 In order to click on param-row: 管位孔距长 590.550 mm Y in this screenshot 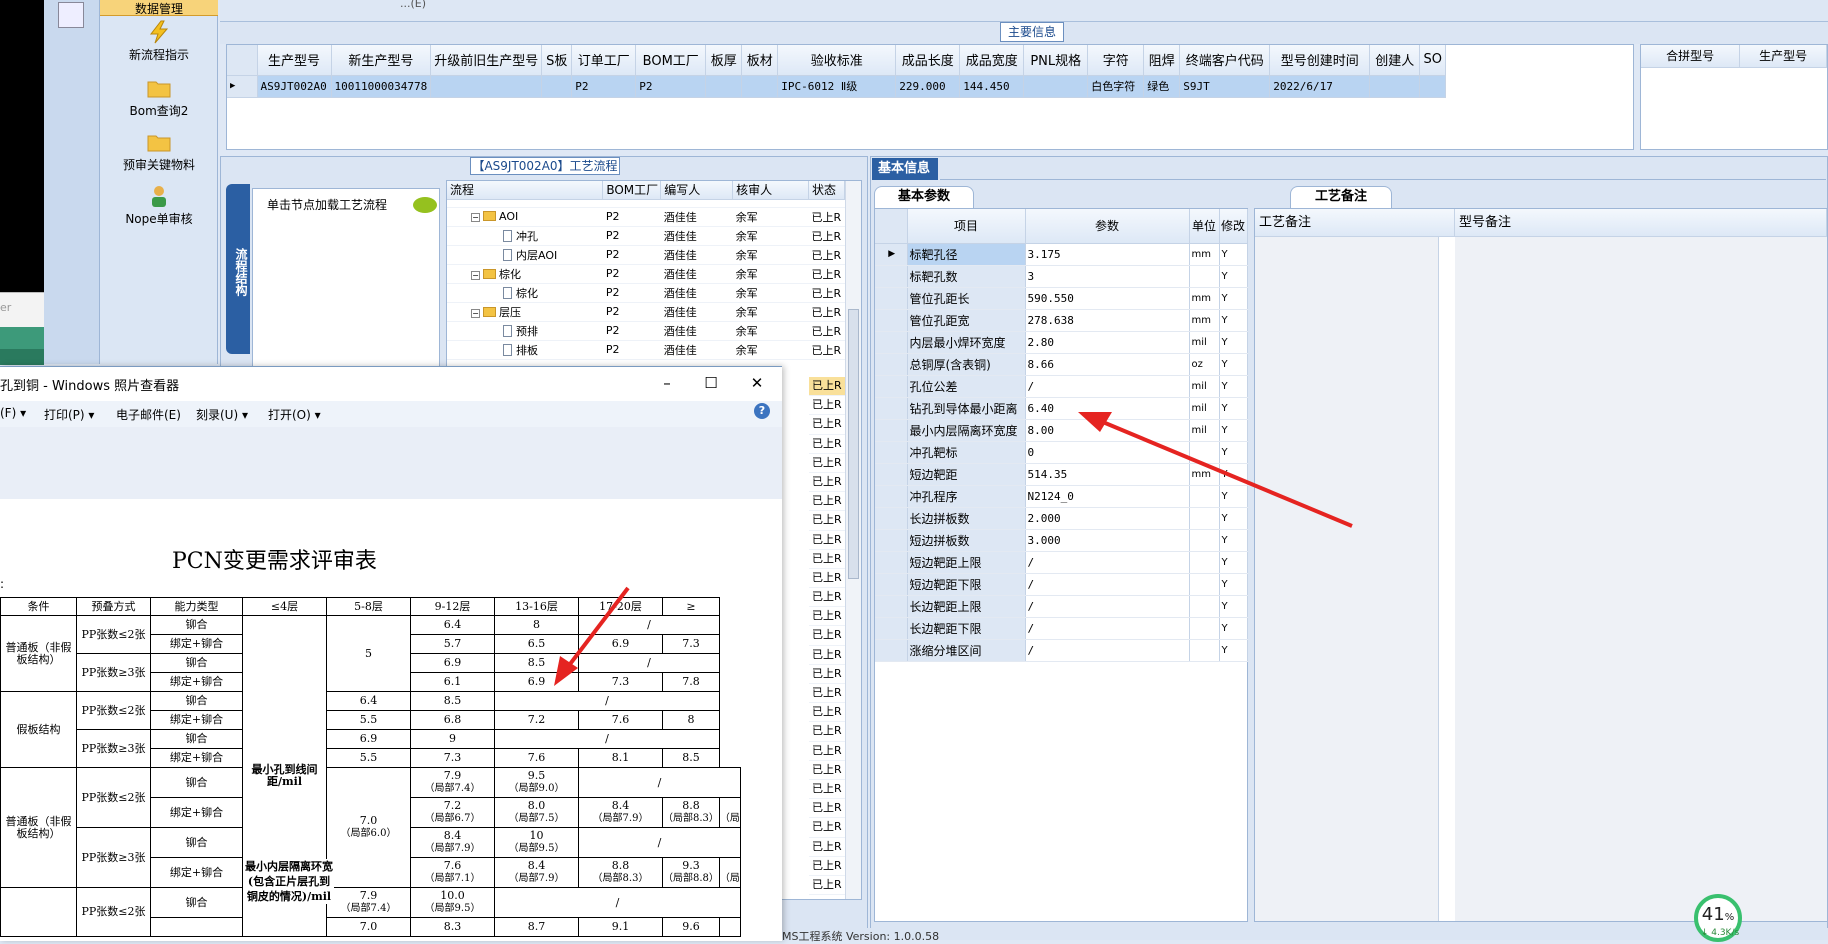, I will do `click(1061, 298)`.